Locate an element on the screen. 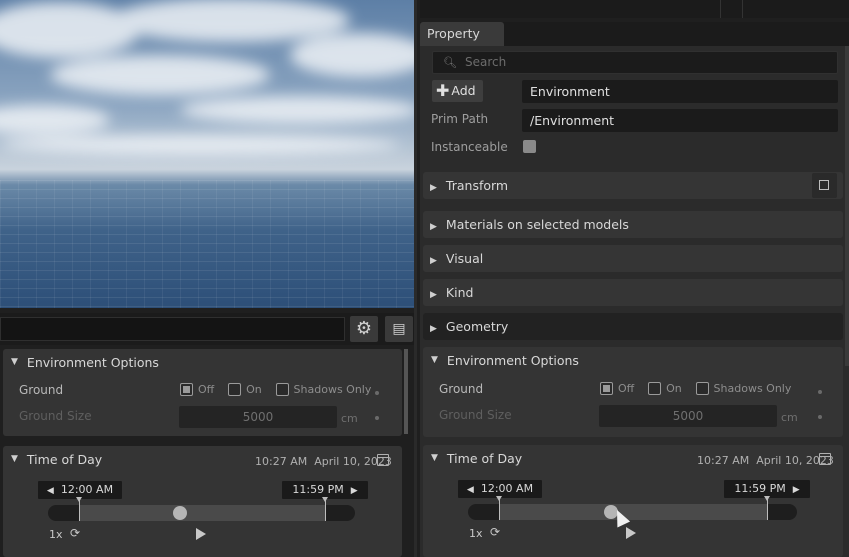 The height and width of the screenshot is (557, 849). list-icon: ▤ is located at coordinates (399, 329).